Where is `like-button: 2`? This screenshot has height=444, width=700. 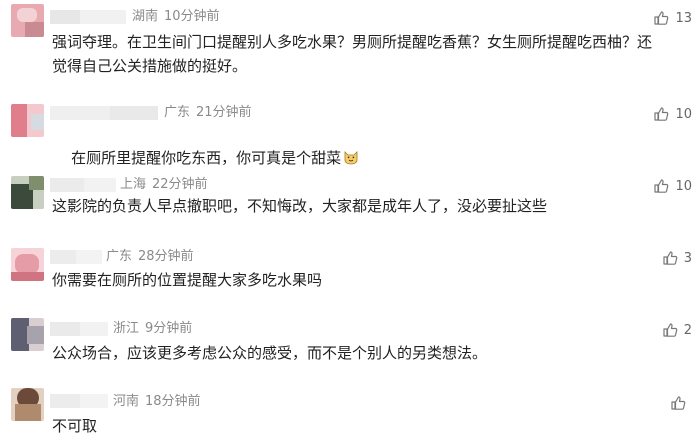
like-button: 2 is located at coordinates (677, 330).